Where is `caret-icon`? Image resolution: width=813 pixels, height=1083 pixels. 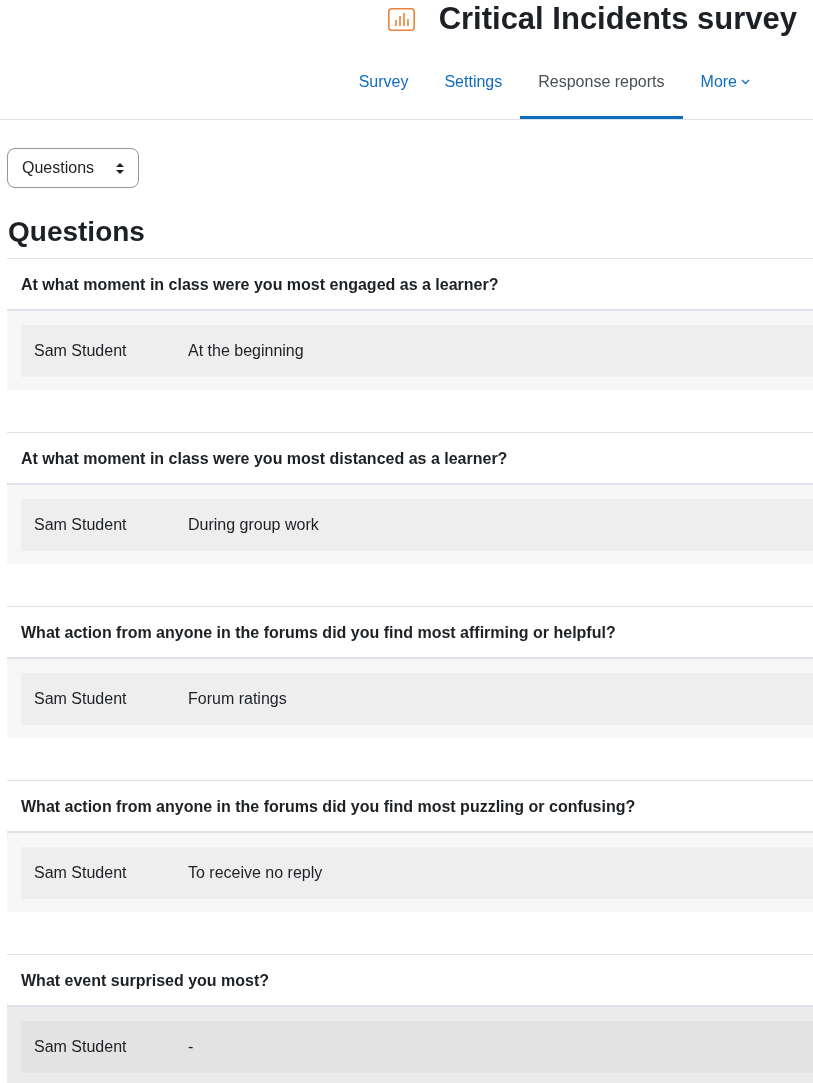
caret-icon is located at coordinates (745, 82).